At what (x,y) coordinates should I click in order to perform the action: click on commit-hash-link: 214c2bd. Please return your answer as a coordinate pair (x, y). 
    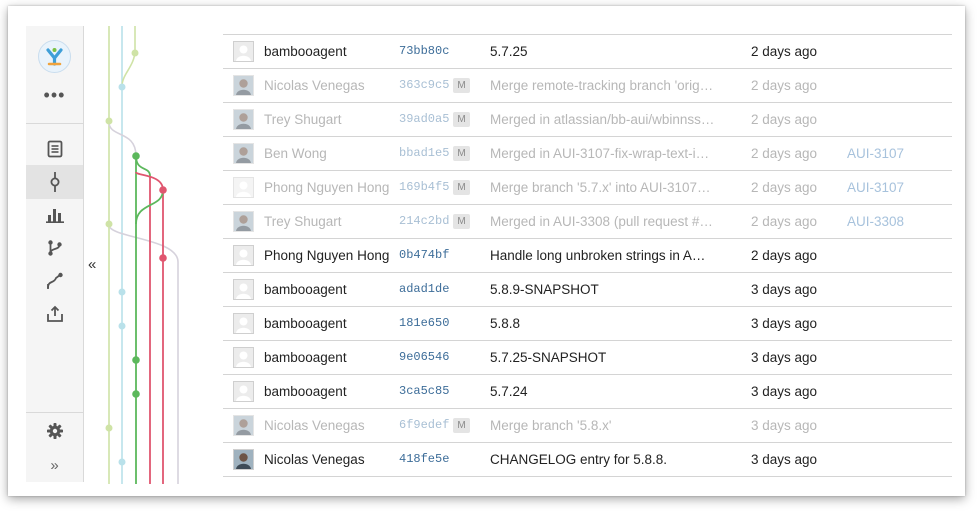
    Looking at the image, I should click on (424, 221).